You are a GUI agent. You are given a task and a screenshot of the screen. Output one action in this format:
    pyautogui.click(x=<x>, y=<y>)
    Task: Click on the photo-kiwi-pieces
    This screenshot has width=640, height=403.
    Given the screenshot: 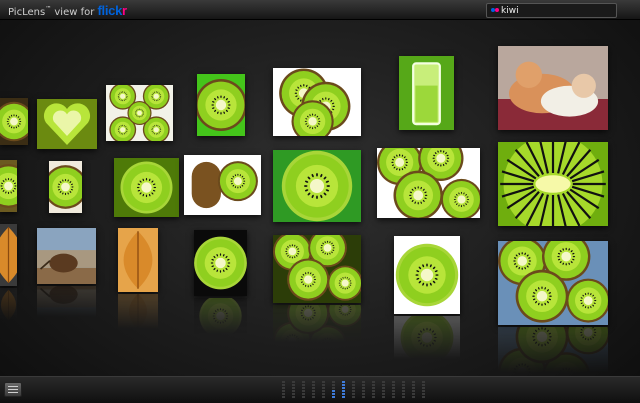 What is the action you would take?
    pyautogui.click(x=65, y=187)
    